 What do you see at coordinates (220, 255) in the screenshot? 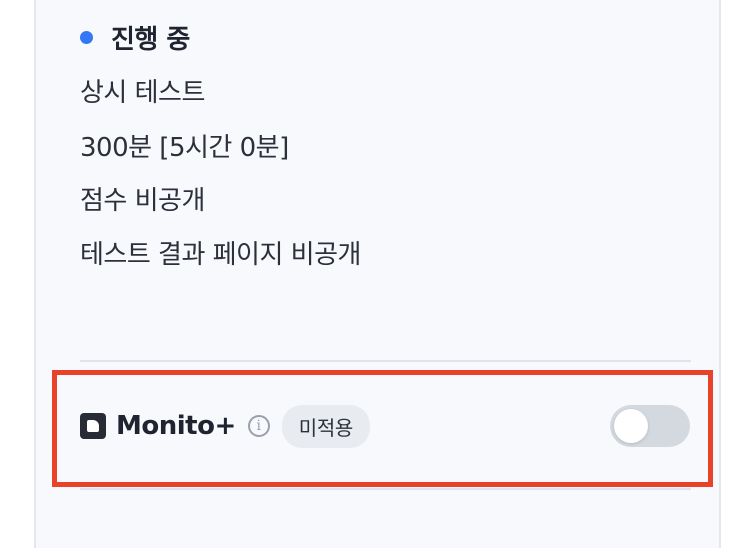
I see `detail-result-page-visibility: 테스트 결과 페이지 비공개` at bounding box center [220, 255].